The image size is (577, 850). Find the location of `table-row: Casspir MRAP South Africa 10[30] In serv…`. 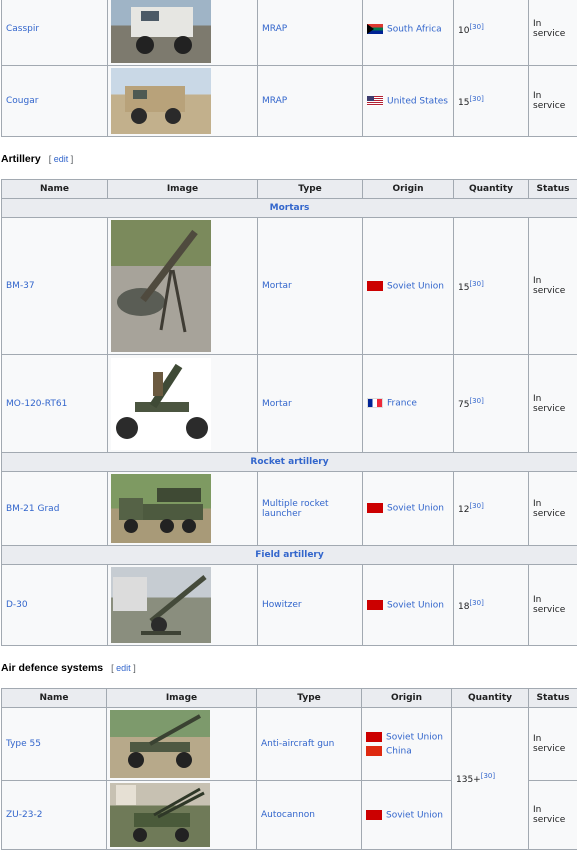

table-row: Casspir MRAP South Africa 10[30] In serv… is located at coordinates (289, 33).